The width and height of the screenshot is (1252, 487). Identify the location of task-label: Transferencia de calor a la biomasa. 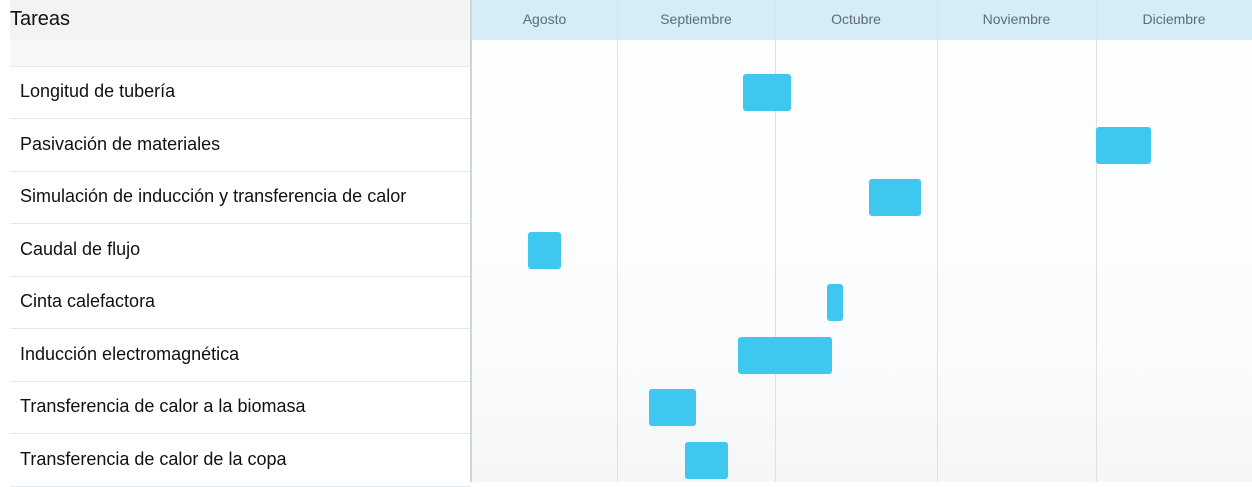
(163, 406).